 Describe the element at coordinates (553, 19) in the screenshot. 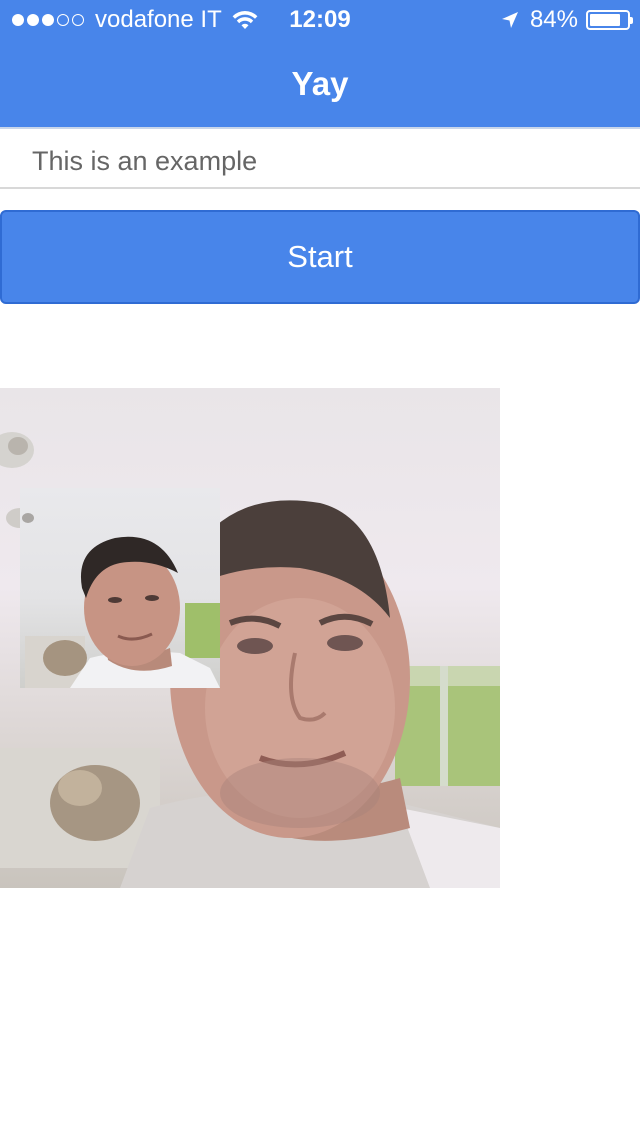

I see `battery-percent: 84%` at that location.